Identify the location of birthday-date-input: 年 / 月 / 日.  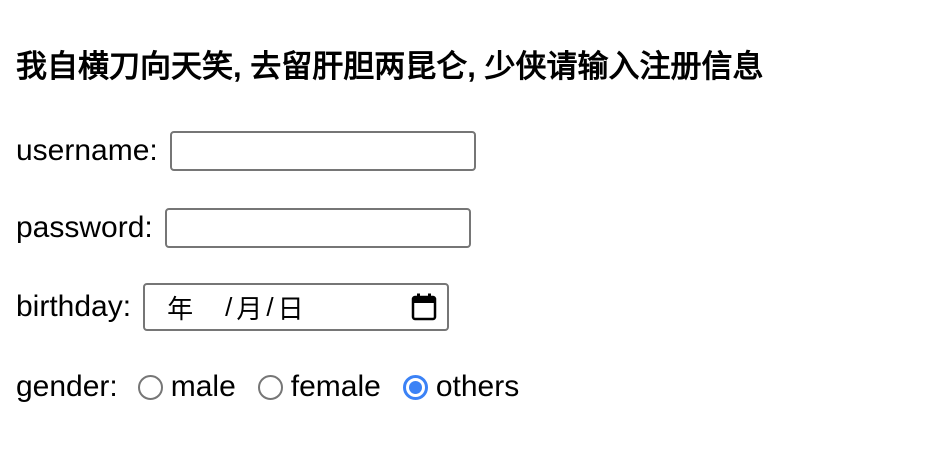
(296, 307).